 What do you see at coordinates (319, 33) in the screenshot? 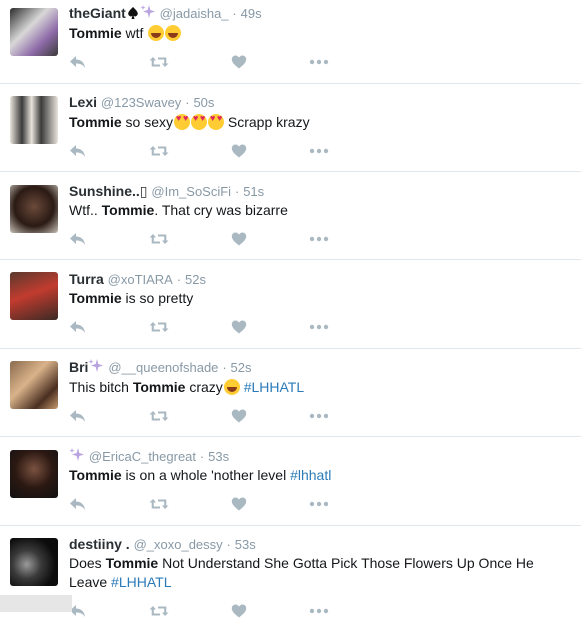
I see `tweet-text: Tommie wtf` at bounding box center [319, 33].